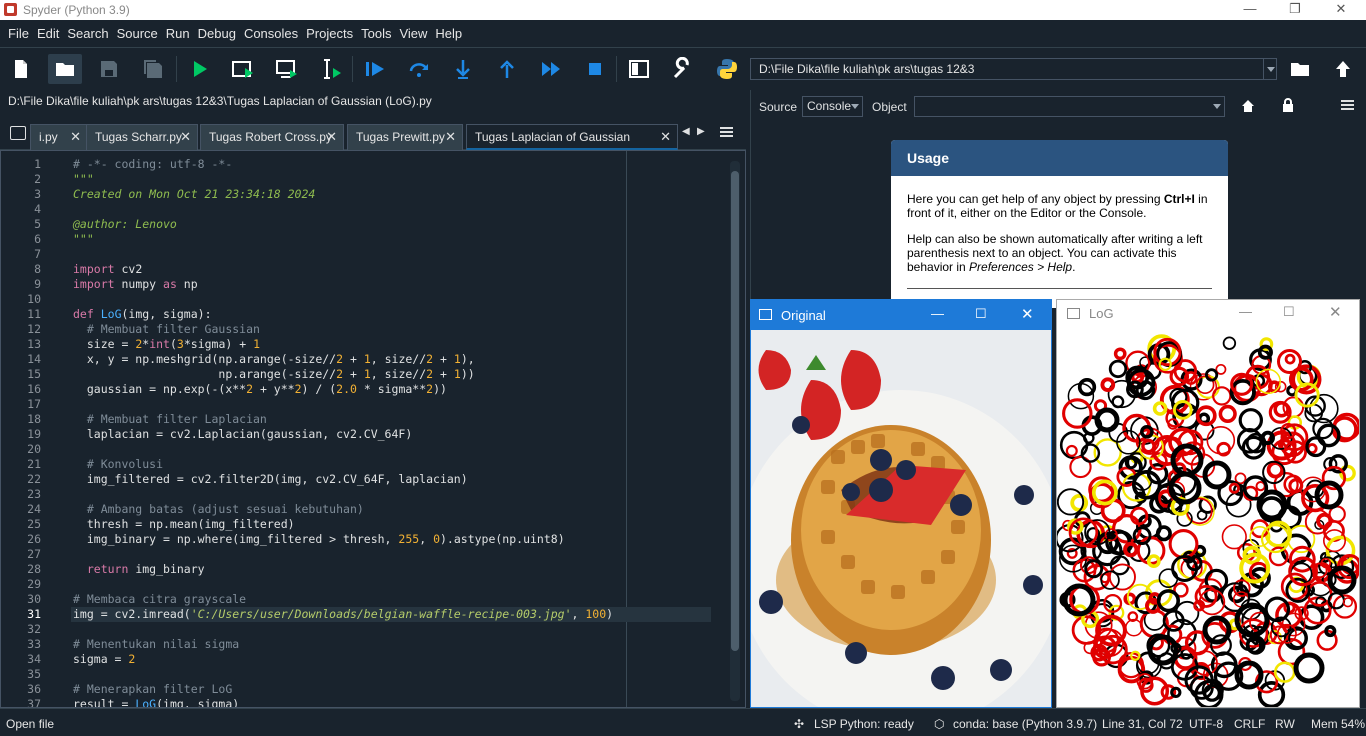 This screenshot has width=1366, height=736. What do you see at coordinates (156, 702) in the screenshot?
I see `code-line: result = LoG(img, sigma)` at bounding box center [156, 702].